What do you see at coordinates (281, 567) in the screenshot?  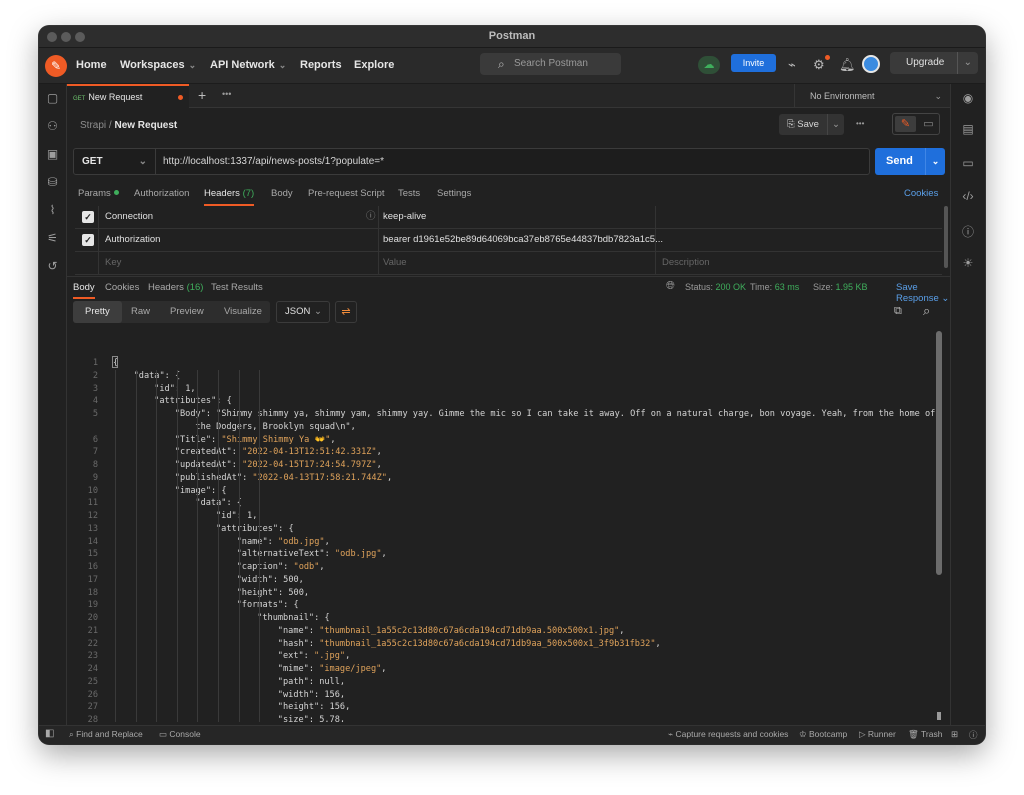 I see `code-text: "caption": "odb",` at bounding box center [281, 567].